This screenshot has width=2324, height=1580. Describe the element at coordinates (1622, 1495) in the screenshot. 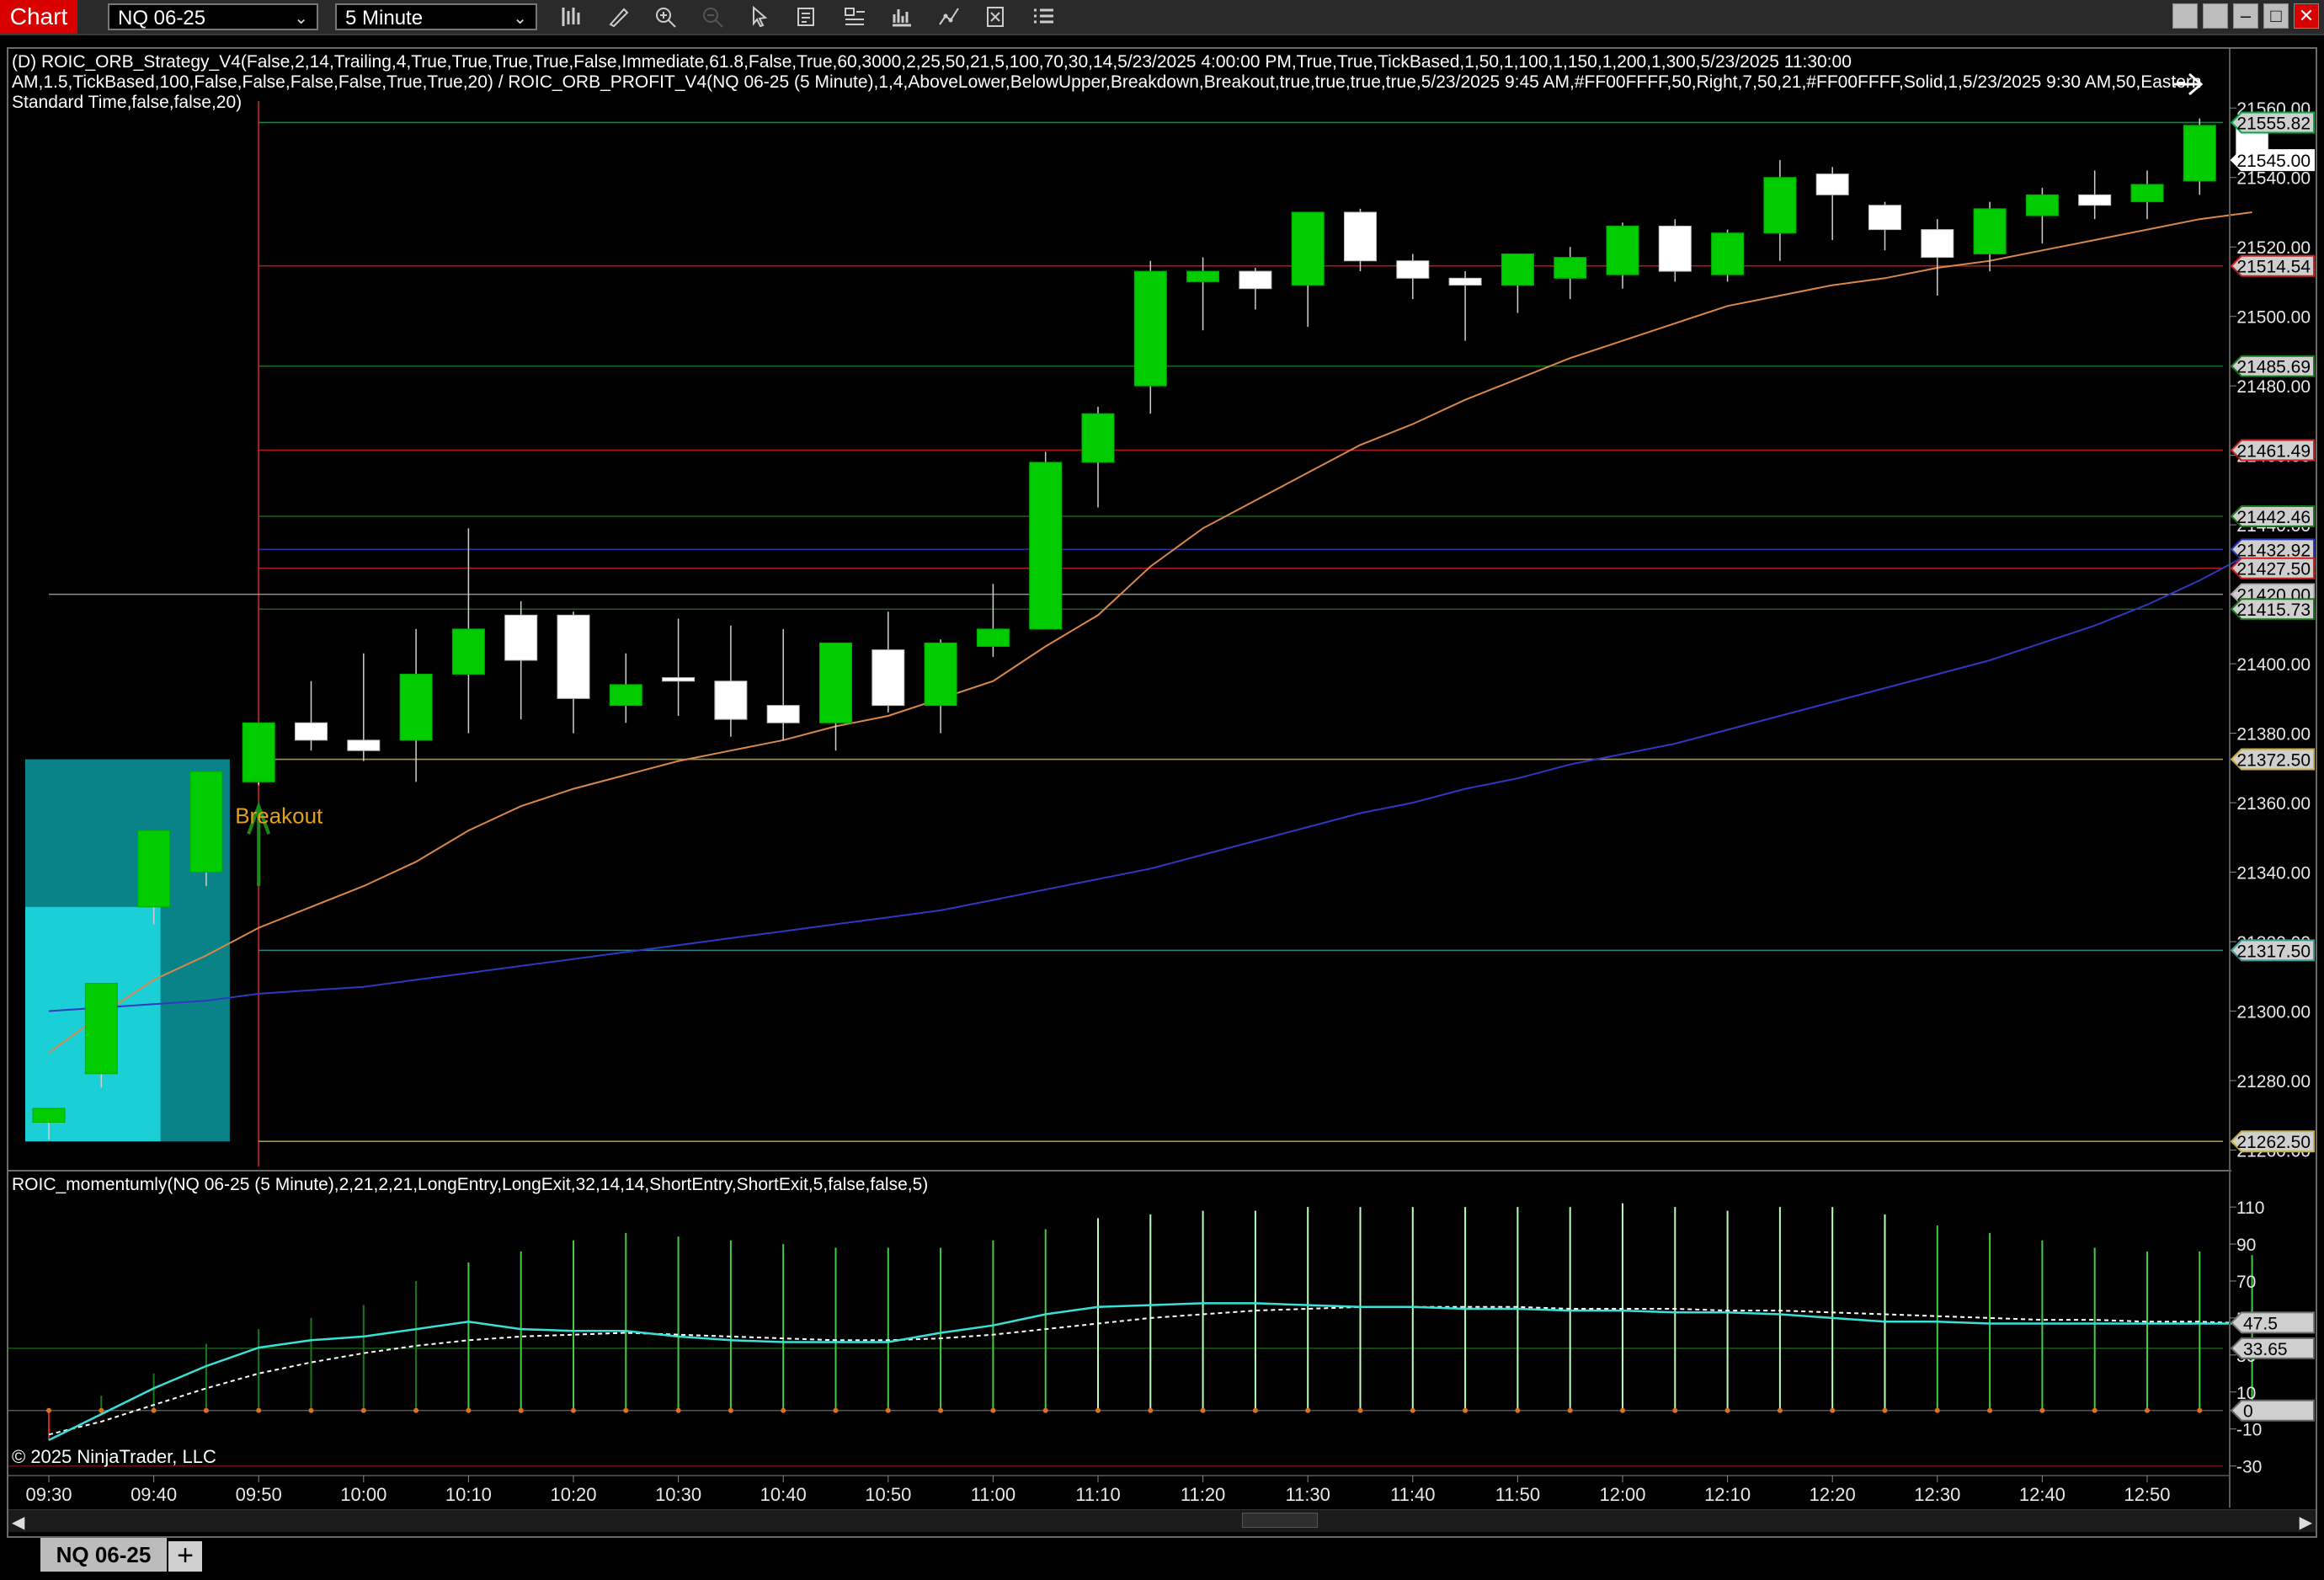

I see `time-tick-label: 12:00` at that location.